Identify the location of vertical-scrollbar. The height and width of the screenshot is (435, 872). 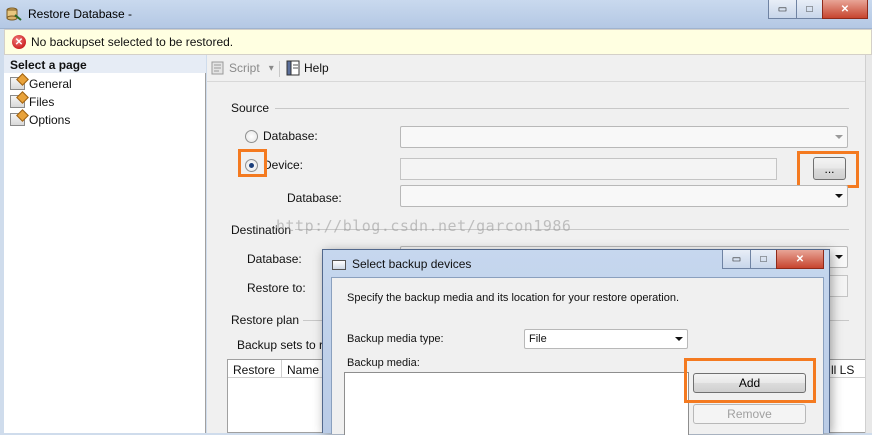
(868, 244).